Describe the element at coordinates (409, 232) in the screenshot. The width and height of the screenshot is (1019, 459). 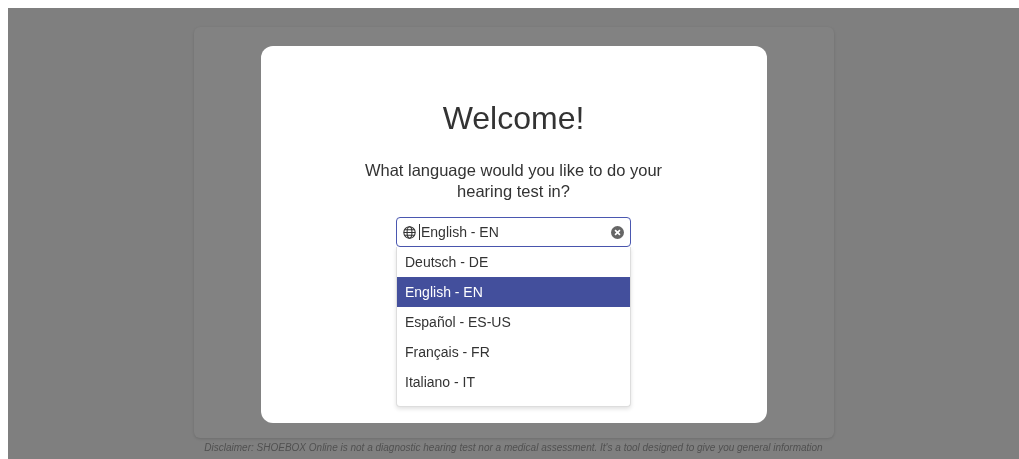
I see `globe-icon` at that location.